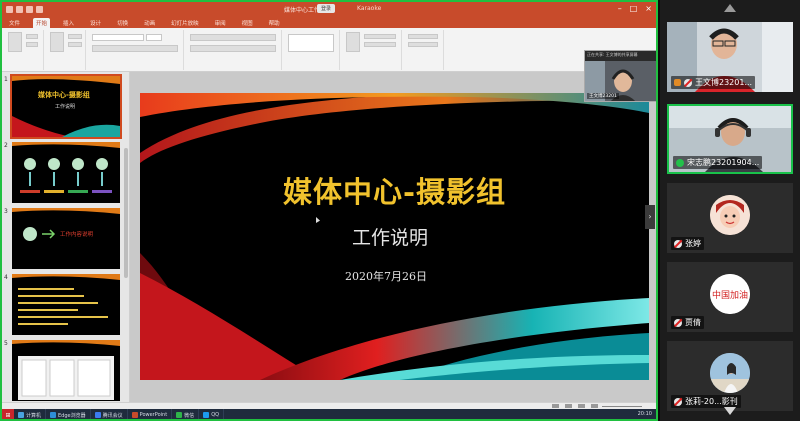 The height and width of the screenshot is (421, 800). I want to click on present-icon, so click(39, 9).